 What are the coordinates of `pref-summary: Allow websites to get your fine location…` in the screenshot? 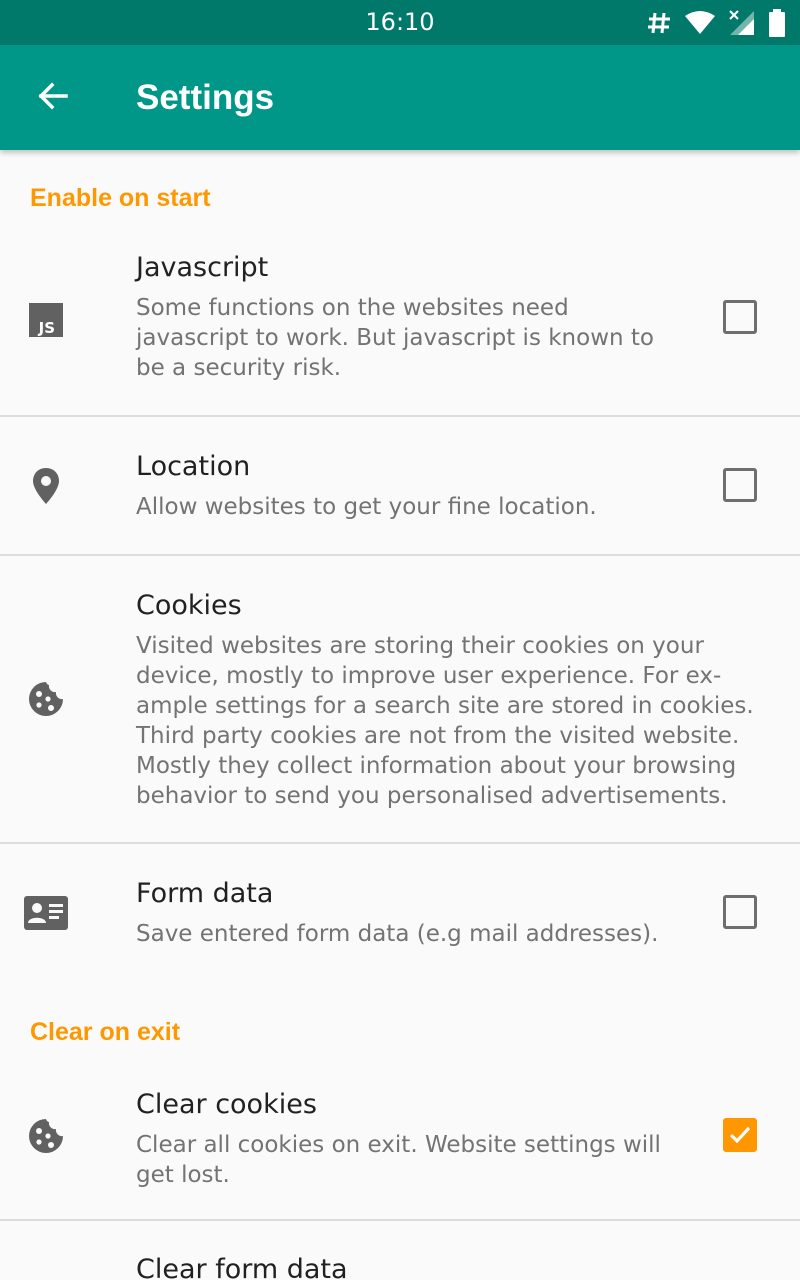 It's located at (366, 507).